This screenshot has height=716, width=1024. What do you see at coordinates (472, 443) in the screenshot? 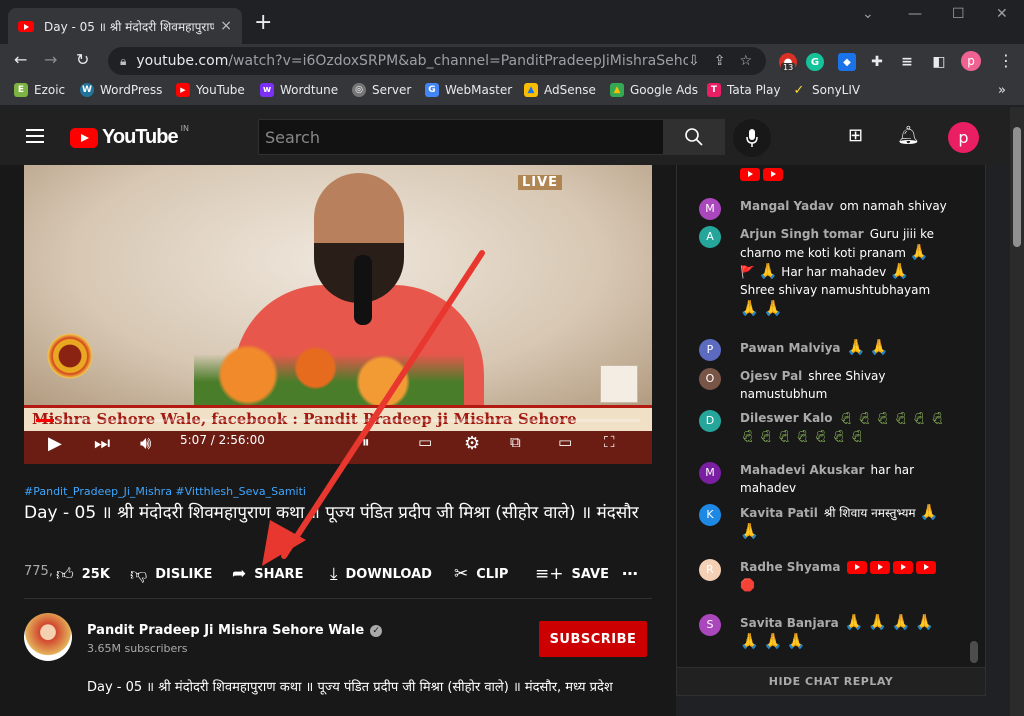
I see `settings-gear-icon: ⚙` at bounding box center [472, 443].